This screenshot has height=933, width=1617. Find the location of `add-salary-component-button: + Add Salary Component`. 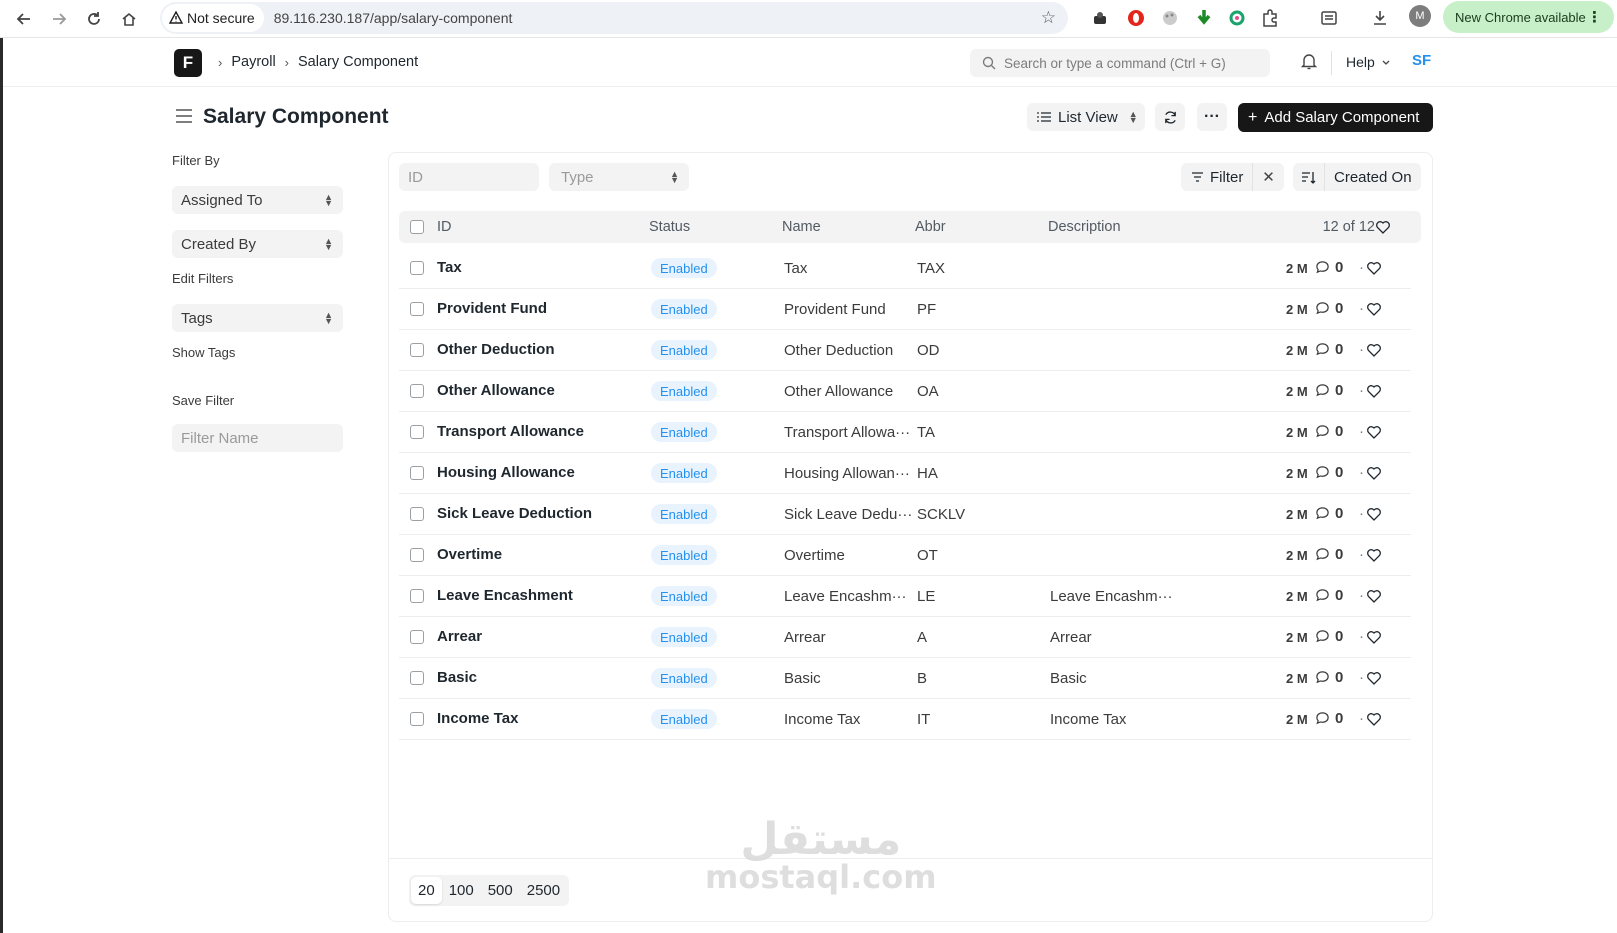

add-salary-component-button: + Add Salary Component is located at coordinates (1335, 117).